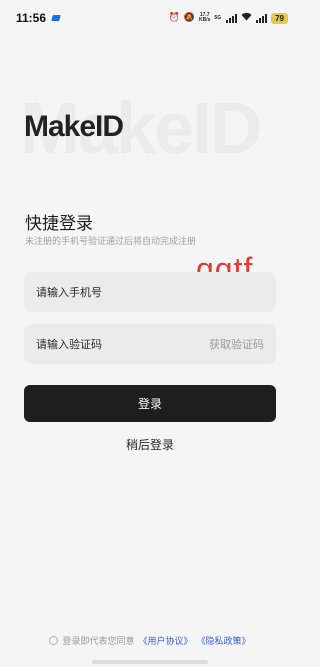 The image size is (320, 667). Describe the element at coordinates (236, 344) in the screenshot. I see `get-code-button: 获取验证码` at that location.